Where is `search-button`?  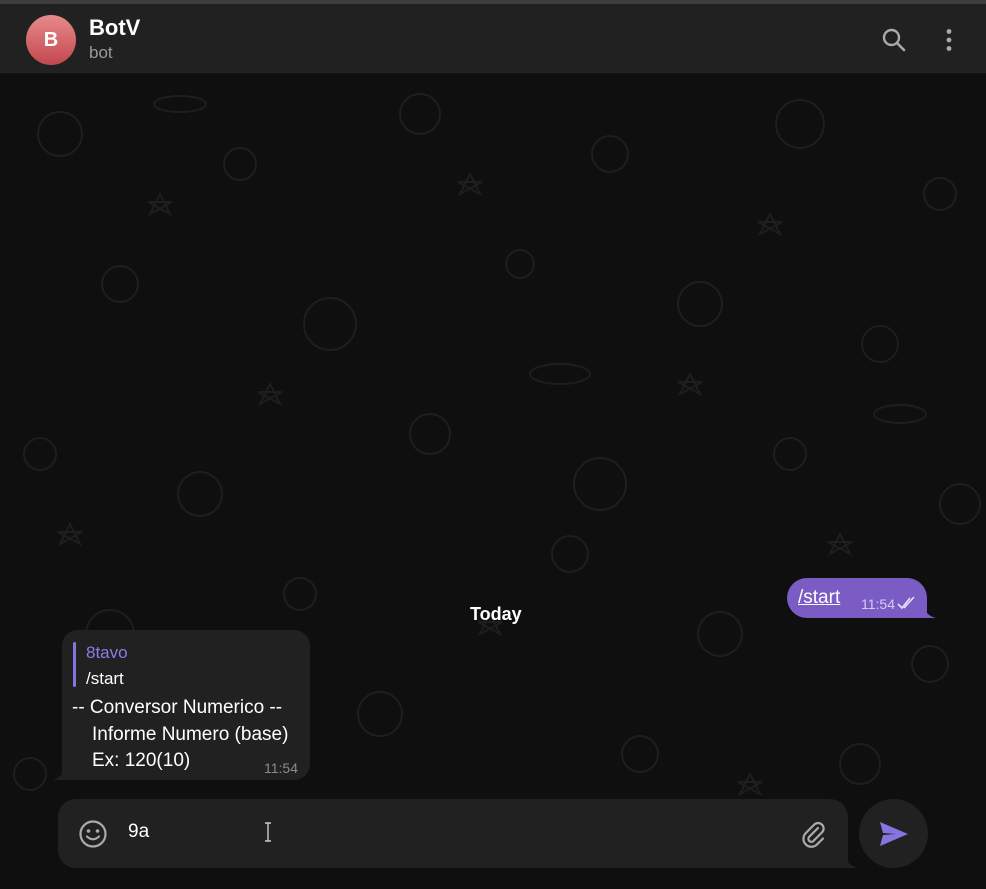
search-button is located at coordinates (894, 40).